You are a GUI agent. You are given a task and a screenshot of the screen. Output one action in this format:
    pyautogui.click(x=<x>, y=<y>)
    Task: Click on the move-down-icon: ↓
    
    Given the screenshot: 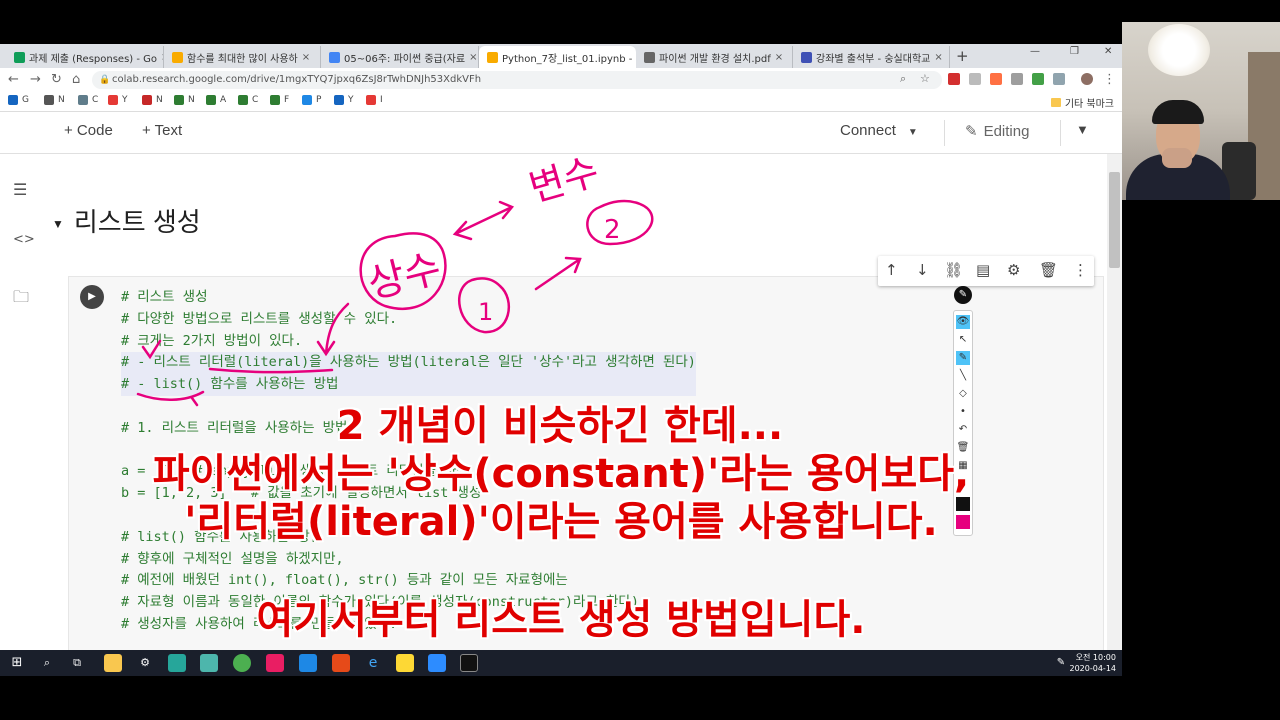 What is the action you would take?
    pyautogui.click(x=922, y=270)
    